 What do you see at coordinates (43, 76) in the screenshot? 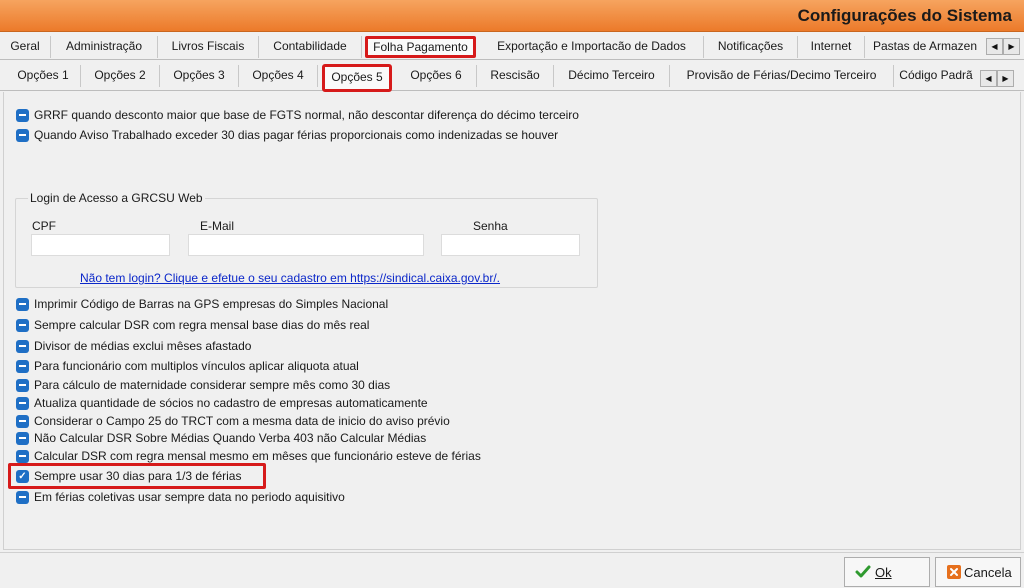
I see `tab-opcoes-1: Opções 1` at bounding box center [43, 76].